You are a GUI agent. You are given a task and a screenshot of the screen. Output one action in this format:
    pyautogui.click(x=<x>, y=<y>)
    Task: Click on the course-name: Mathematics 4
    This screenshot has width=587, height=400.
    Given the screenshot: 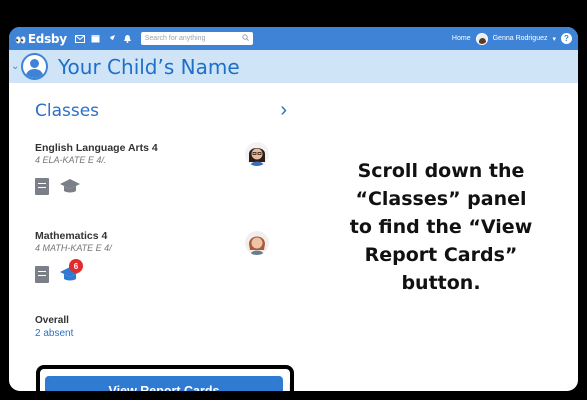 What is the action you would take?
    pyautogui.click(x=155, y=236)
    